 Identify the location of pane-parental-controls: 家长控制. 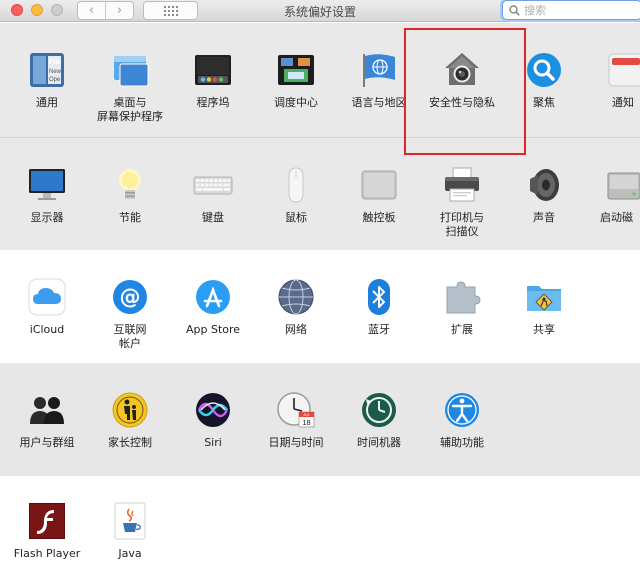
(130, 420).